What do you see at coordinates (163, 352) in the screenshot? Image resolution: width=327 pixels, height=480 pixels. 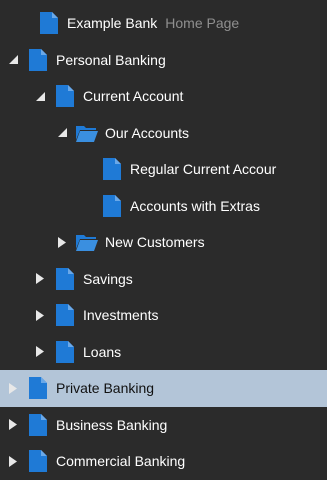 I see `tree-item-loans: Loans` at bounding box center [163, 352].